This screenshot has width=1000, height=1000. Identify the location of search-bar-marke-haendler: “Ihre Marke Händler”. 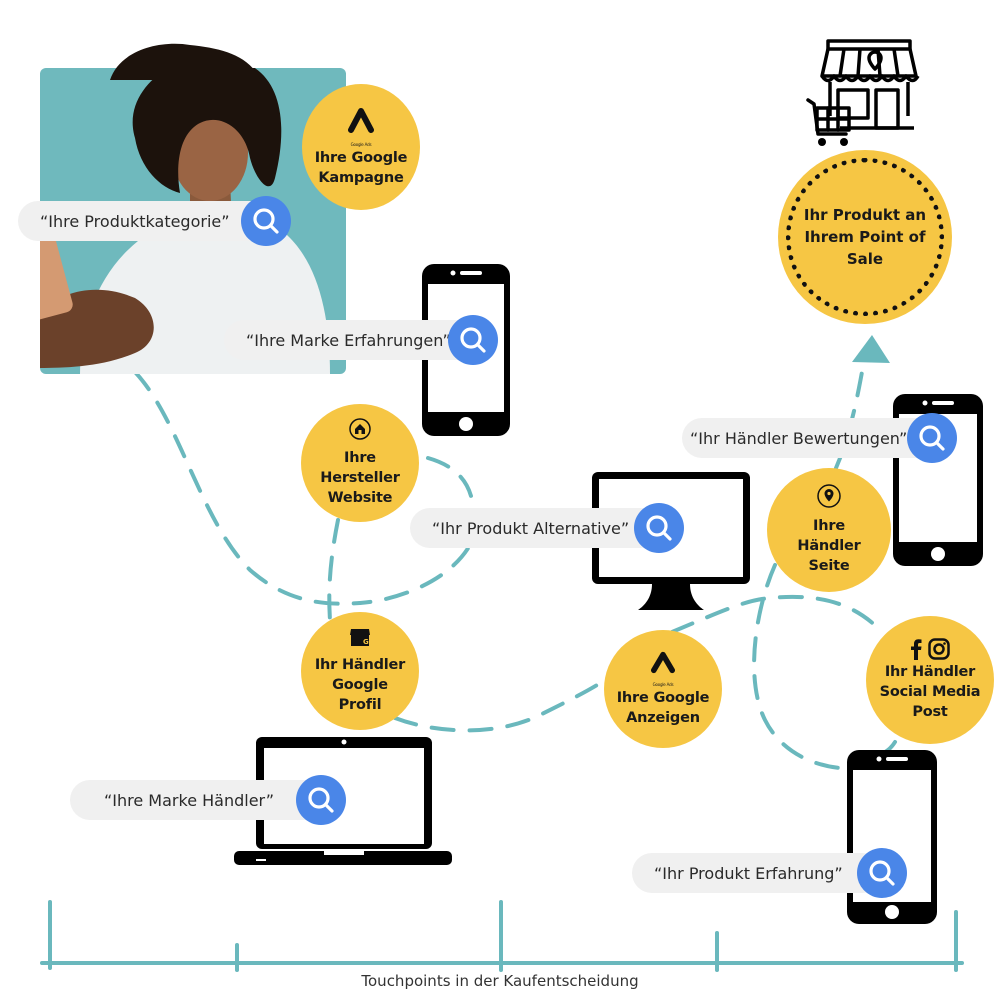
(200, 800).